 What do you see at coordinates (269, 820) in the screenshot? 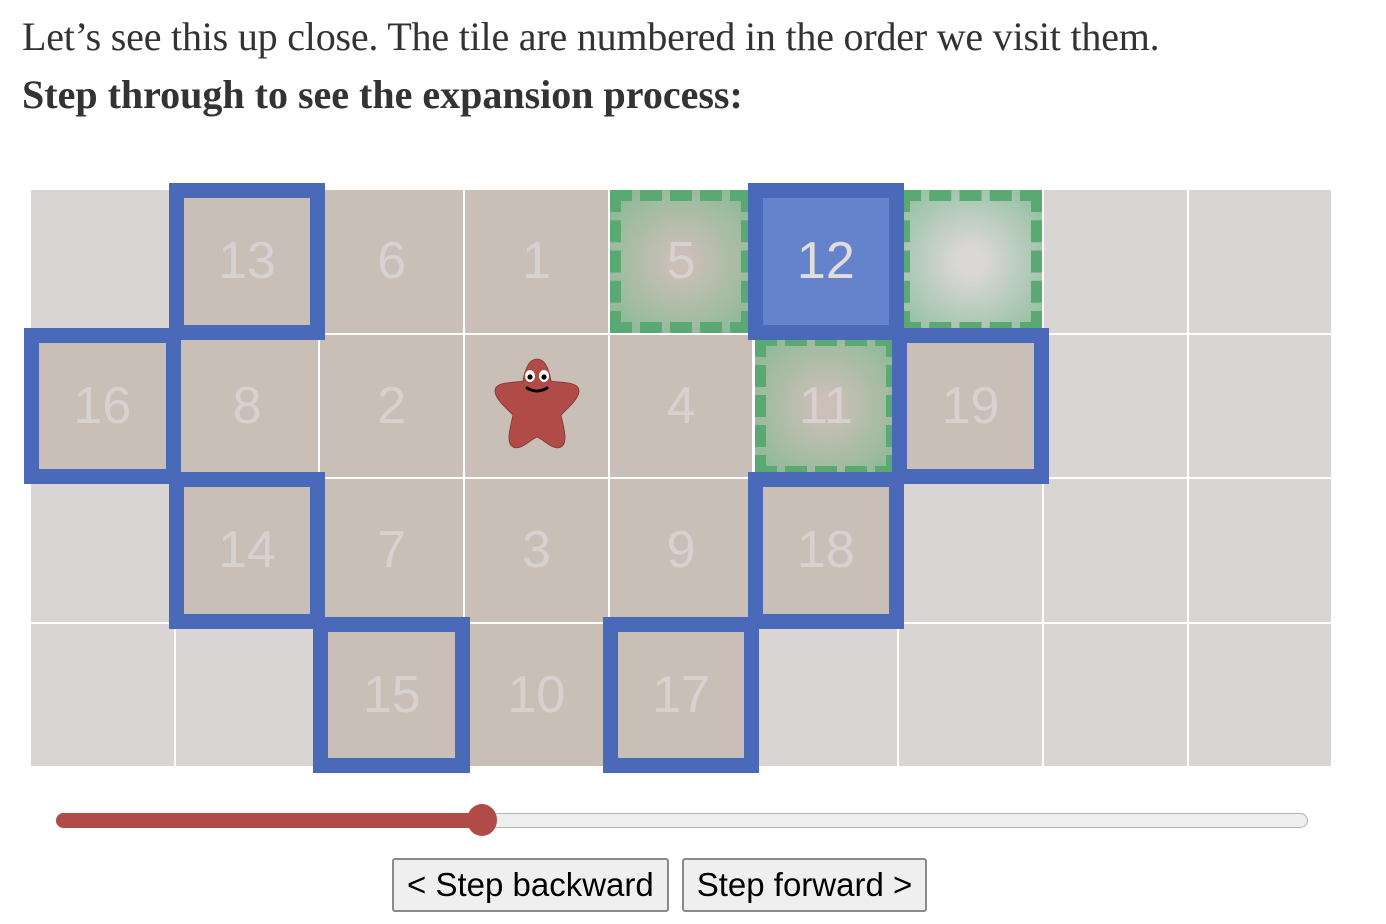
I see `slider-fill` at bounding box center [269, 820].